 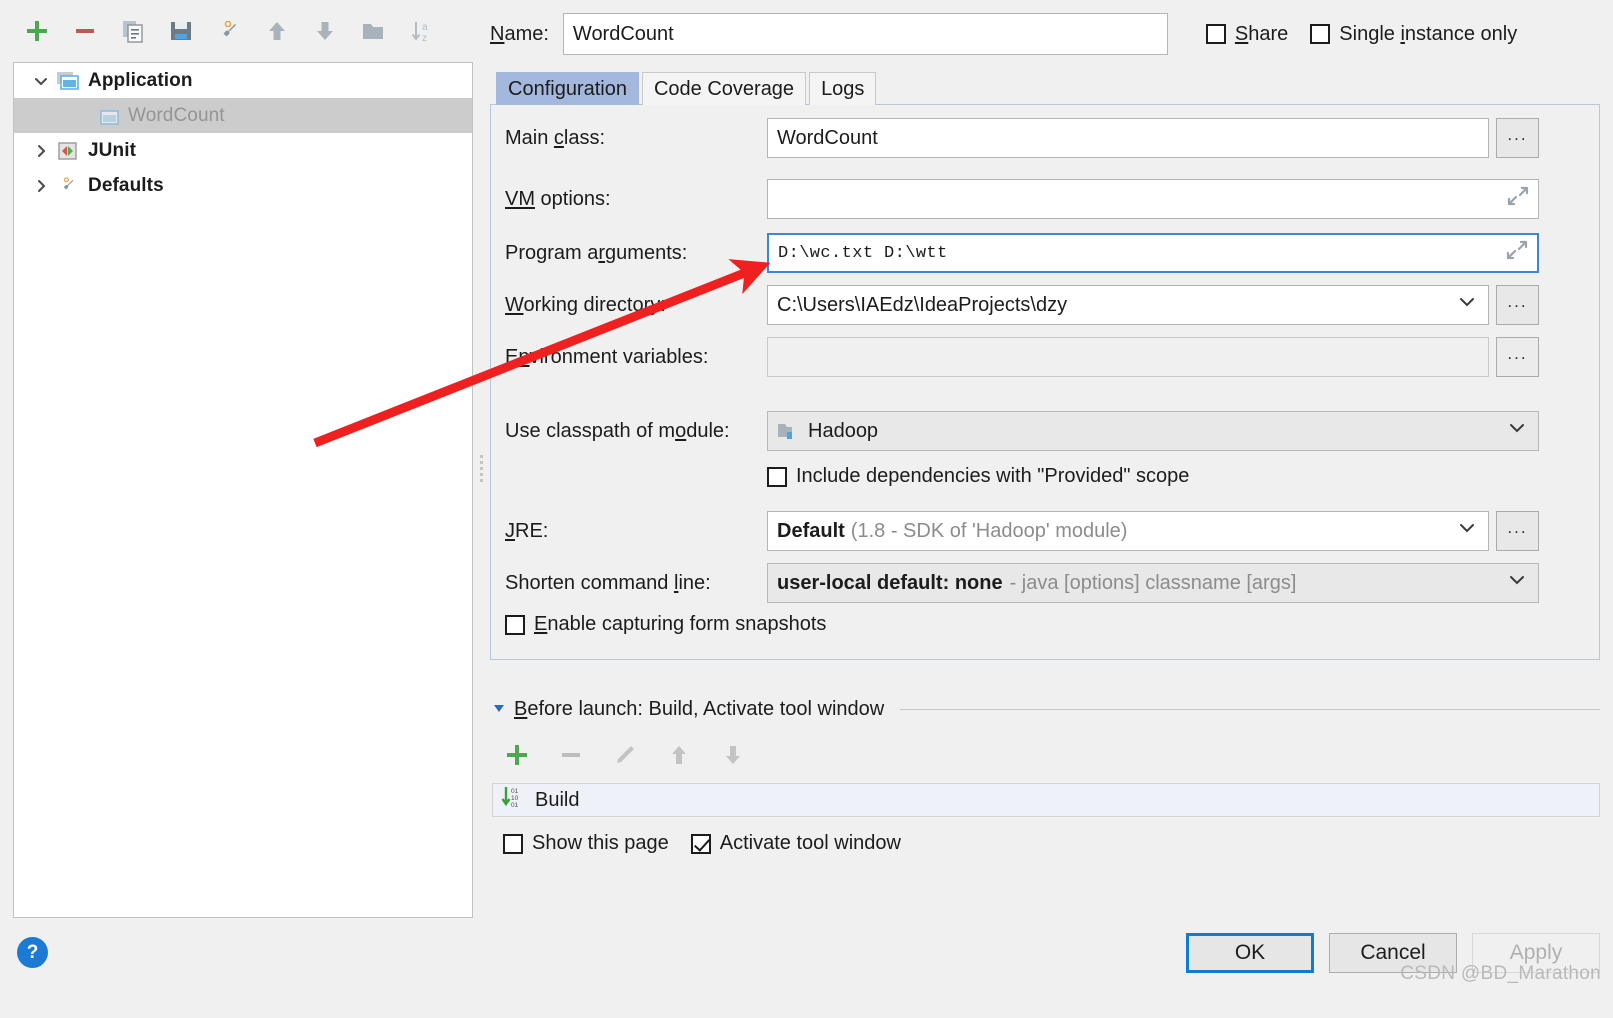 I want to click on shorten-command-line-detail: - java [options] classname [args], so click(x=1153, y=582).